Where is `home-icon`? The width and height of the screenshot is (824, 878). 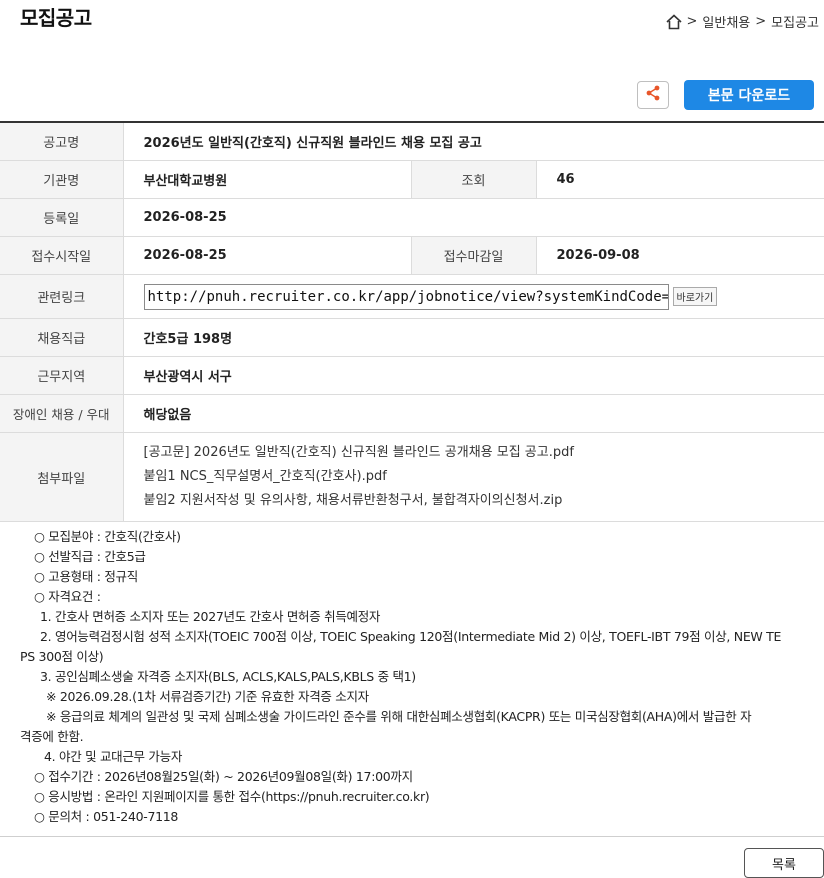
home-icon is located at coordinates (674, 22).